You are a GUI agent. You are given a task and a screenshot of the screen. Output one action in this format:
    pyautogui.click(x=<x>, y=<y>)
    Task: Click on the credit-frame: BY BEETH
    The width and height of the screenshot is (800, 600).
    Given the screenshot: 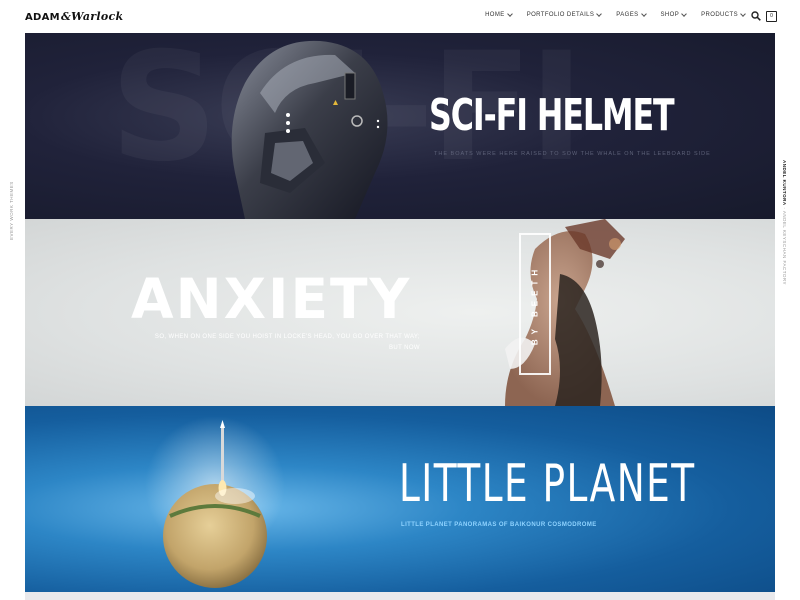 What is the action you would take?
    pyautogui.click(x=535, y=304)
    